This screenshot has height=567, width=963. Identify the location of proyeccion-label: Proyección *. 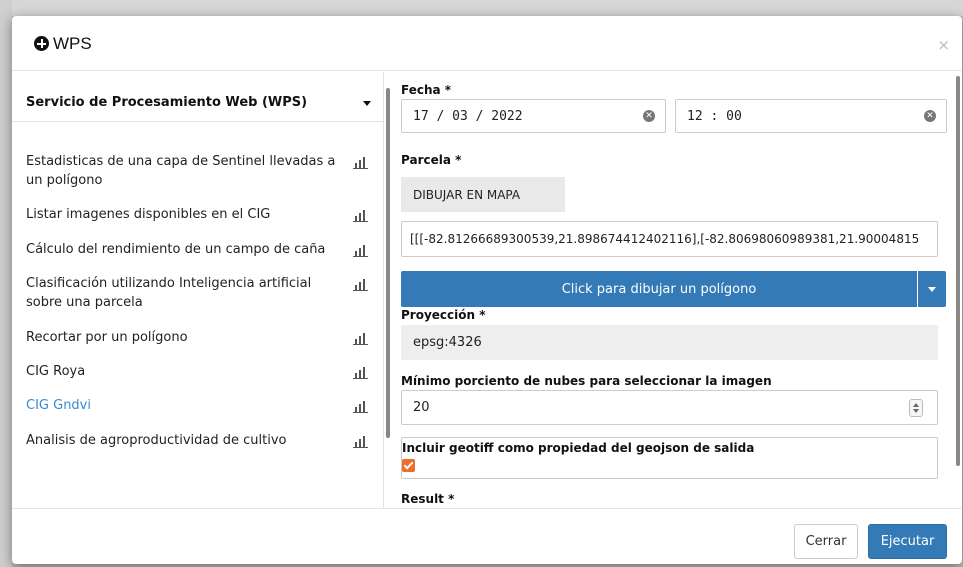
(443, 315).